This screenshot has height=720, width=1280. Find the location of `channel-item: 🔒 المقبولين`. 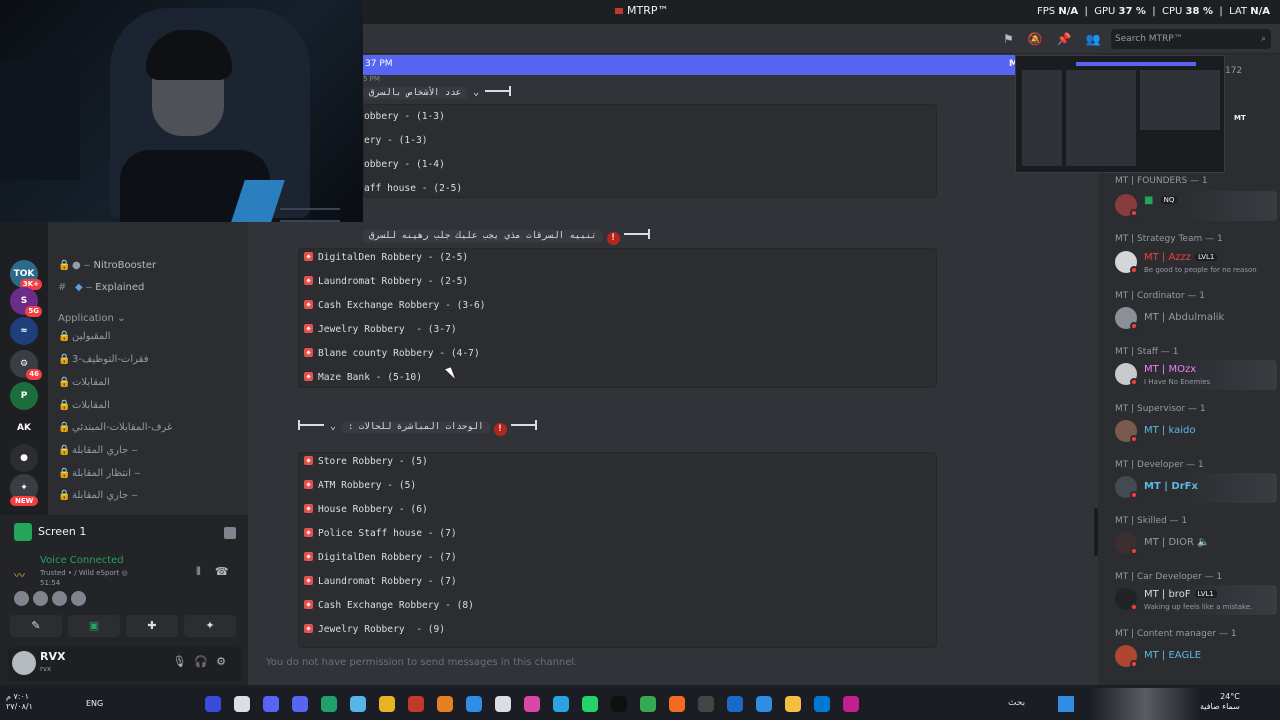

channel-item: 🔒 المقبولين is located at coordinates (152, 341).